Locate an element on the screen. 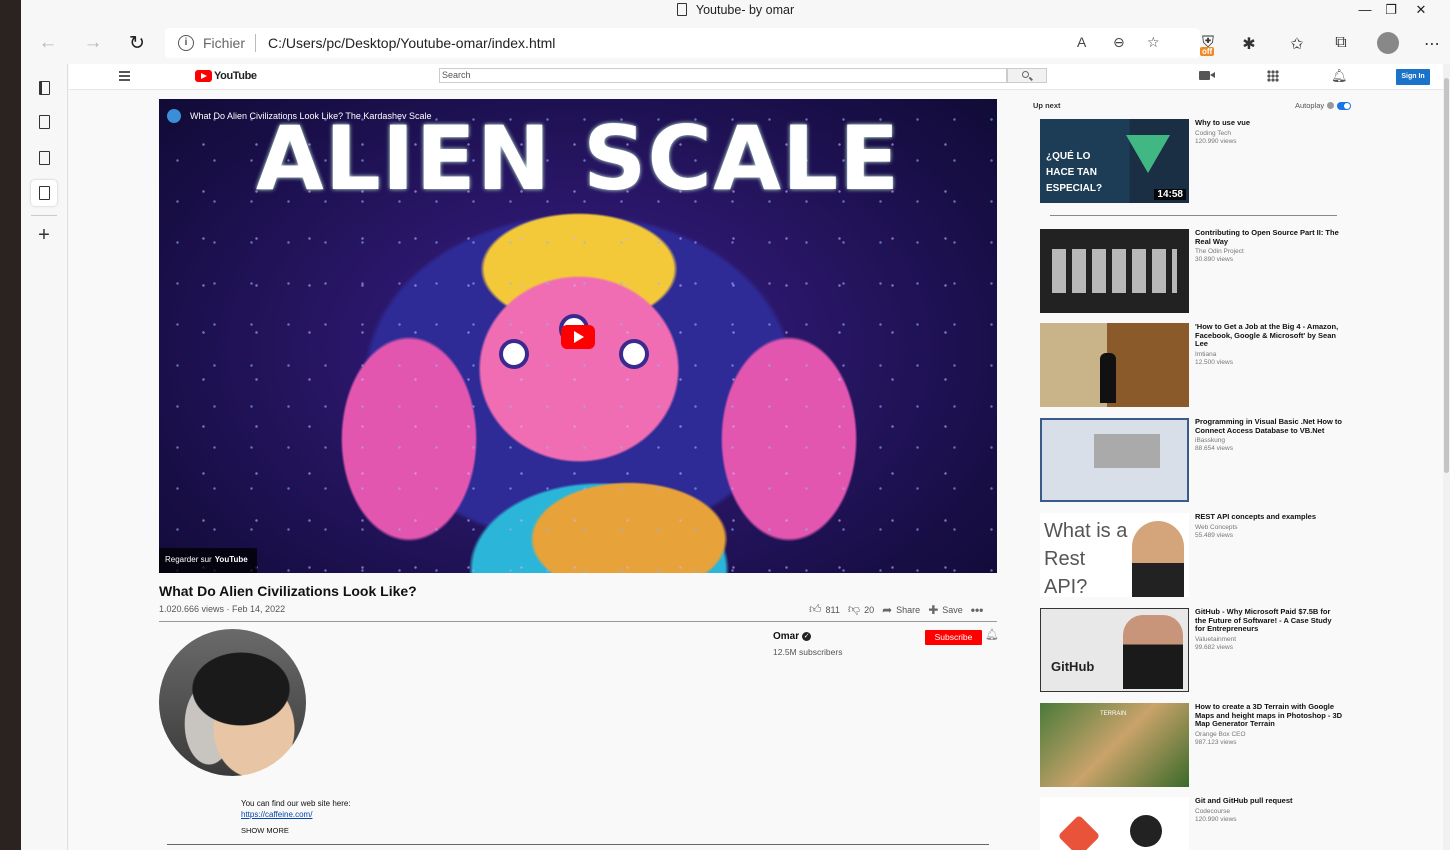 Image resolution: width=1450 pixels, height=850 pixels. window-title-text: Youtube- by omar is located at coordinates (745, 10).